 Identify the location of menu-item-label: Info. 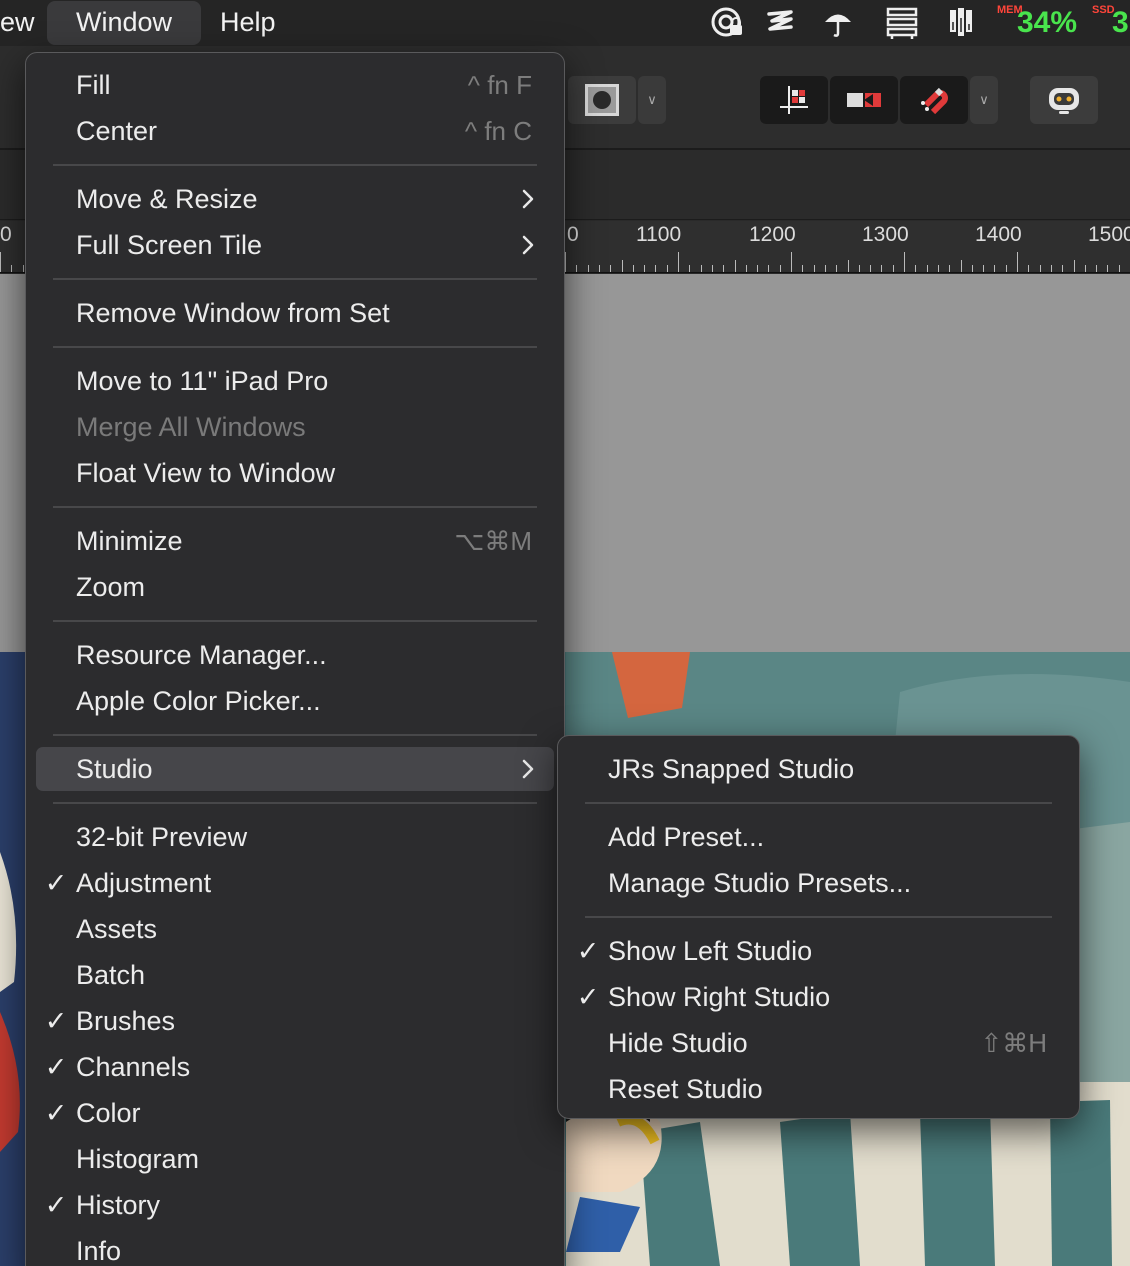
(99, 1251).